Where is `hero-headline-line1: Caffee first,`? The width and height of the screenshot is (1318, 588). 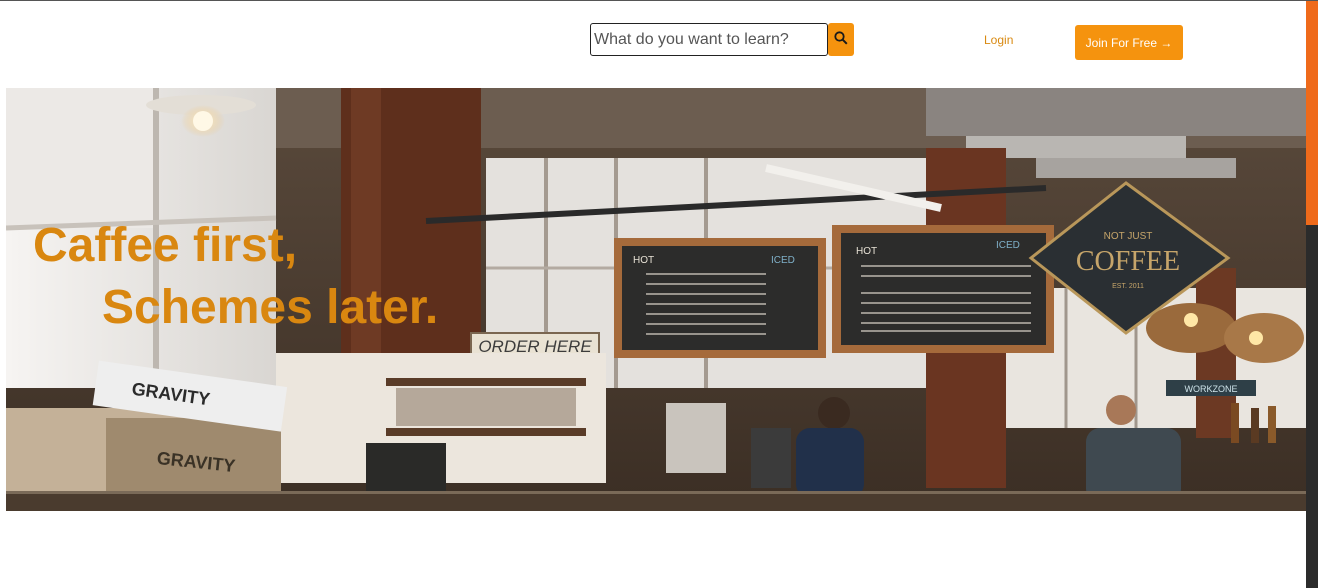 hero-headline-line1: Caffee first, is located at coordinates (165, 245).